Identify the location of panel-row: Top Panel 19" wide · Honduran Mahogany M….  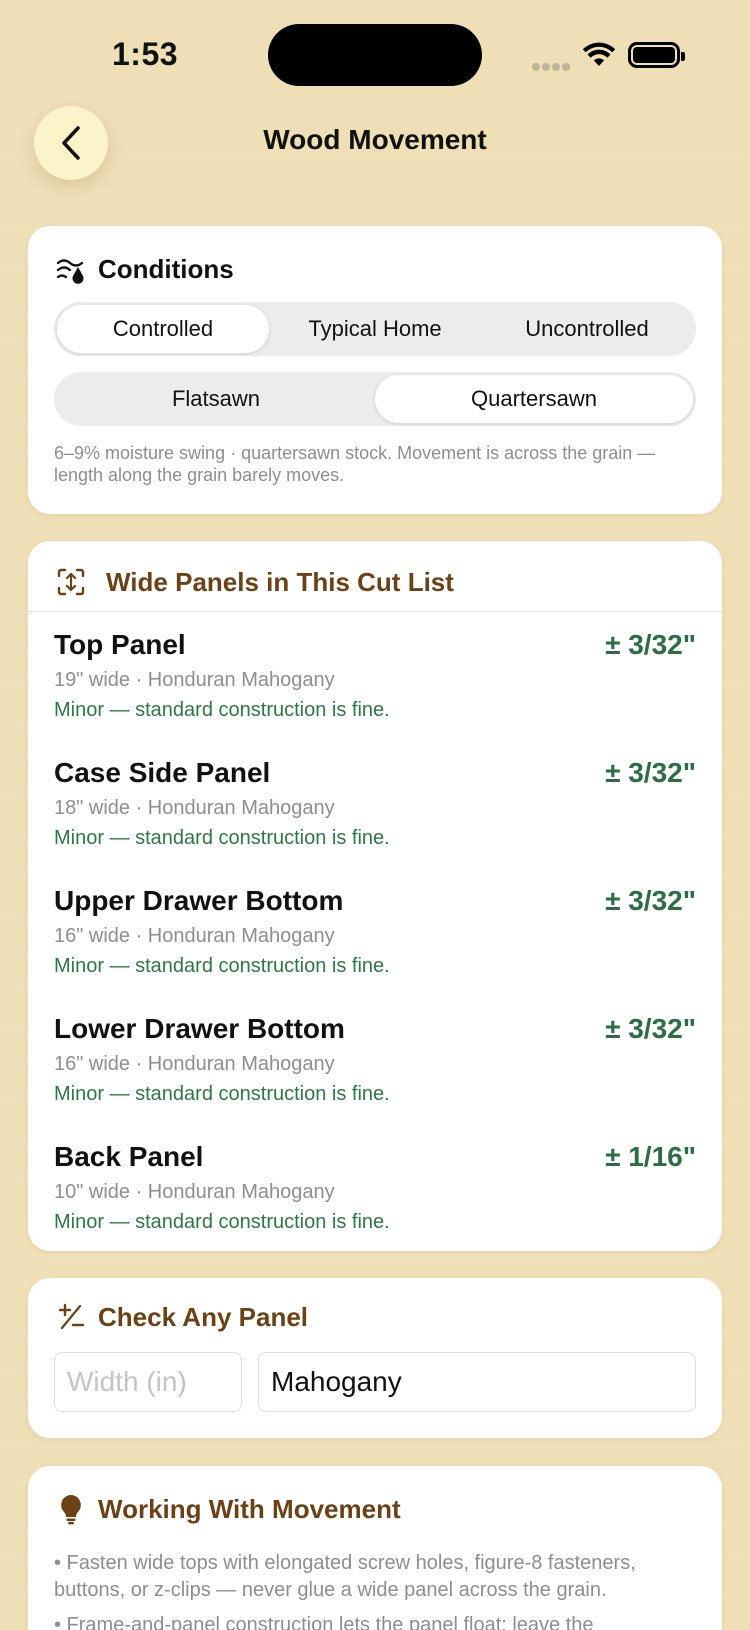
(375, 684).